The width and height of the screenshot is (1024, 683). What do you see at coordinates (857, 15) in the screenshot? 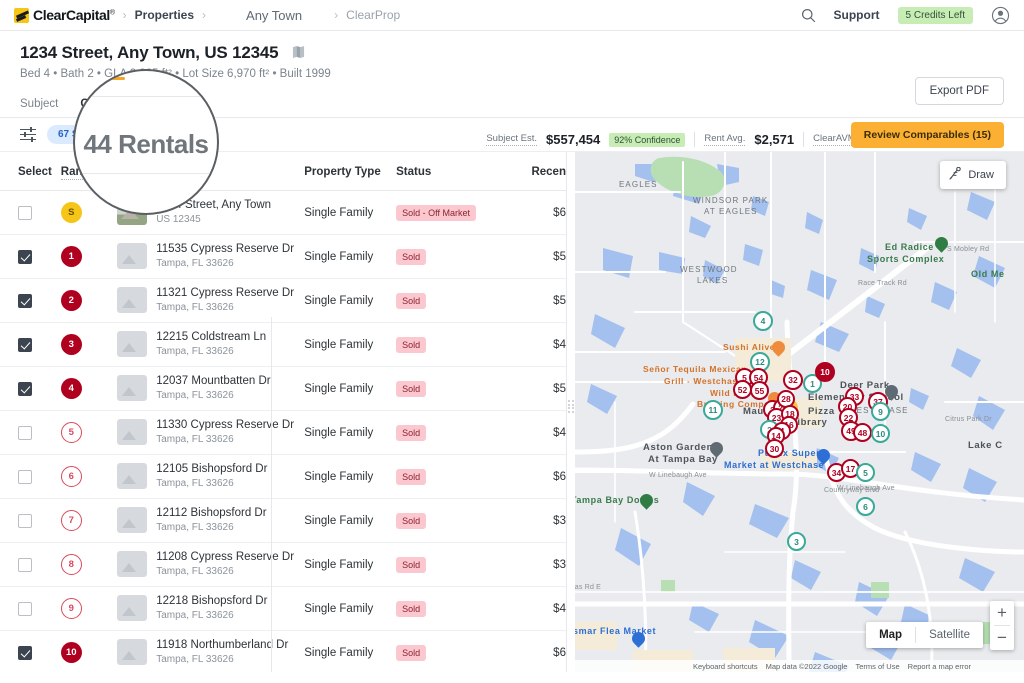
I see `support-link: Support` at bounding box center [857, 15].